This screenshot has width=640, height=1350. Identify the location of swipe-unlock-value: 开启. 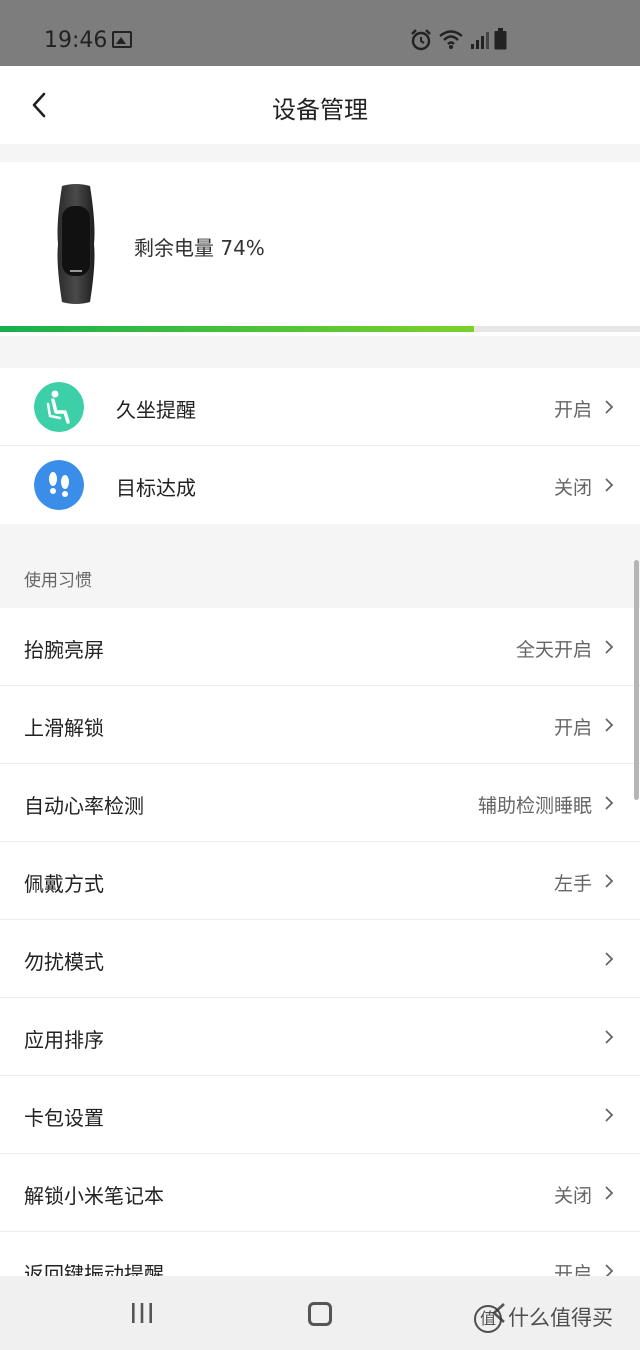
(572, 728).